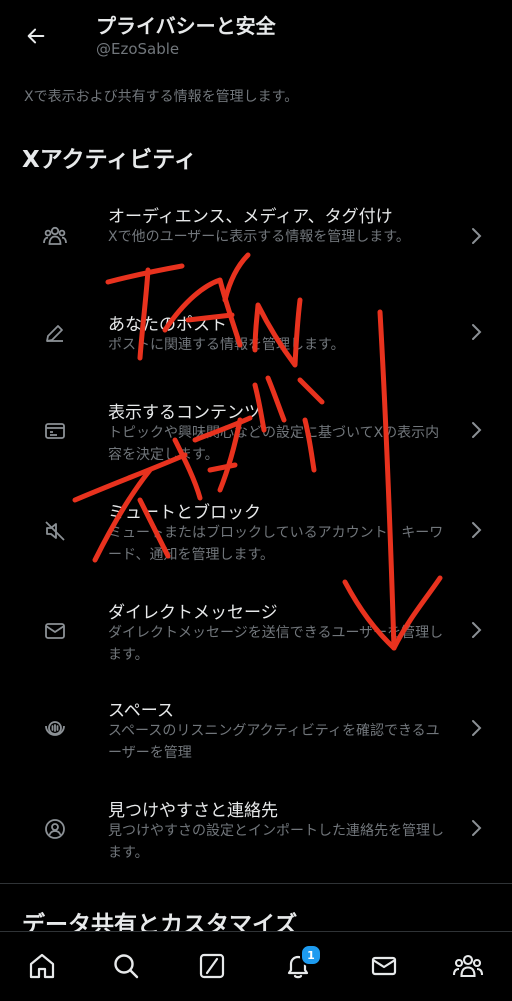  What do you see at coordinates (55, 631) in the screenshot?
I see `envelope-icon` at bounding box center [55, 631].